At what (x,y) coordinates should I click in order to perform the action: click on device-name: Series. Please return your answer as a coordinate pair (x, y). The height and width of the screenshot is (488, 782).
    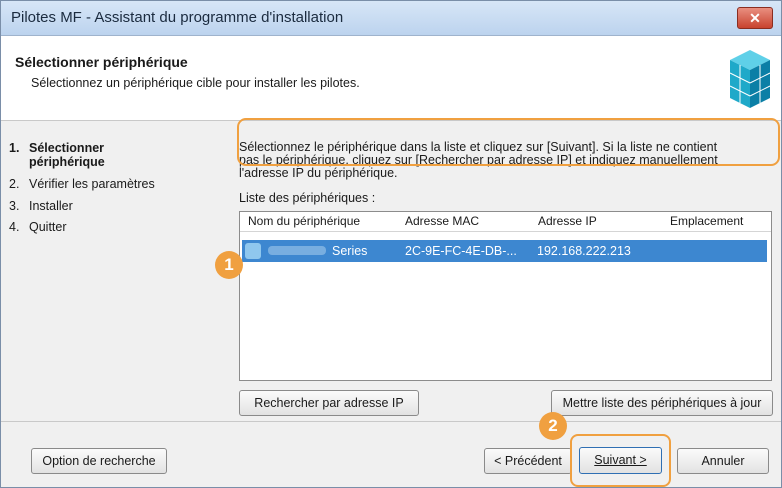
    Looking at the image, I should click on (350, 251).